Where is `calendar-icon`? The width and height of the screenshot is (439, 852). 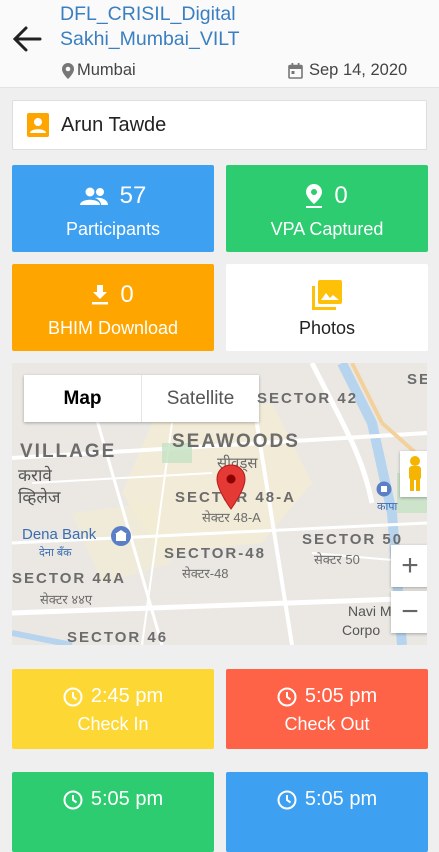 calendar-icon is located at coordinates (295, 70).